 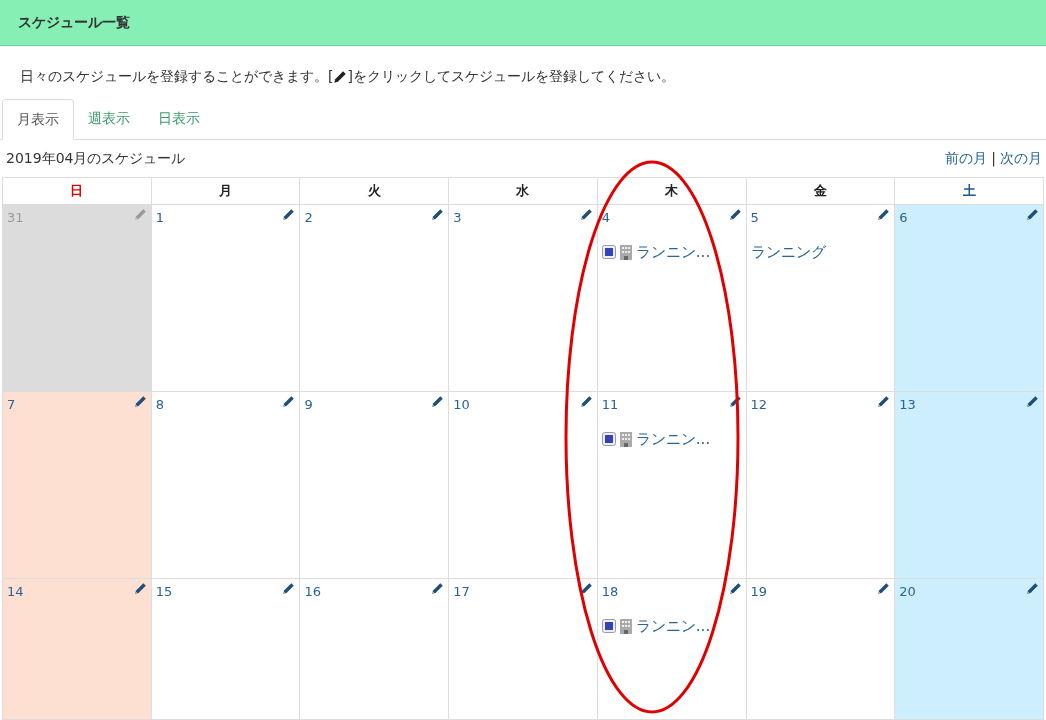 What do you see at coordinates (672, 191) in the screenshot?
I see `weekday-header: 木` at bounding box center [672, 191].